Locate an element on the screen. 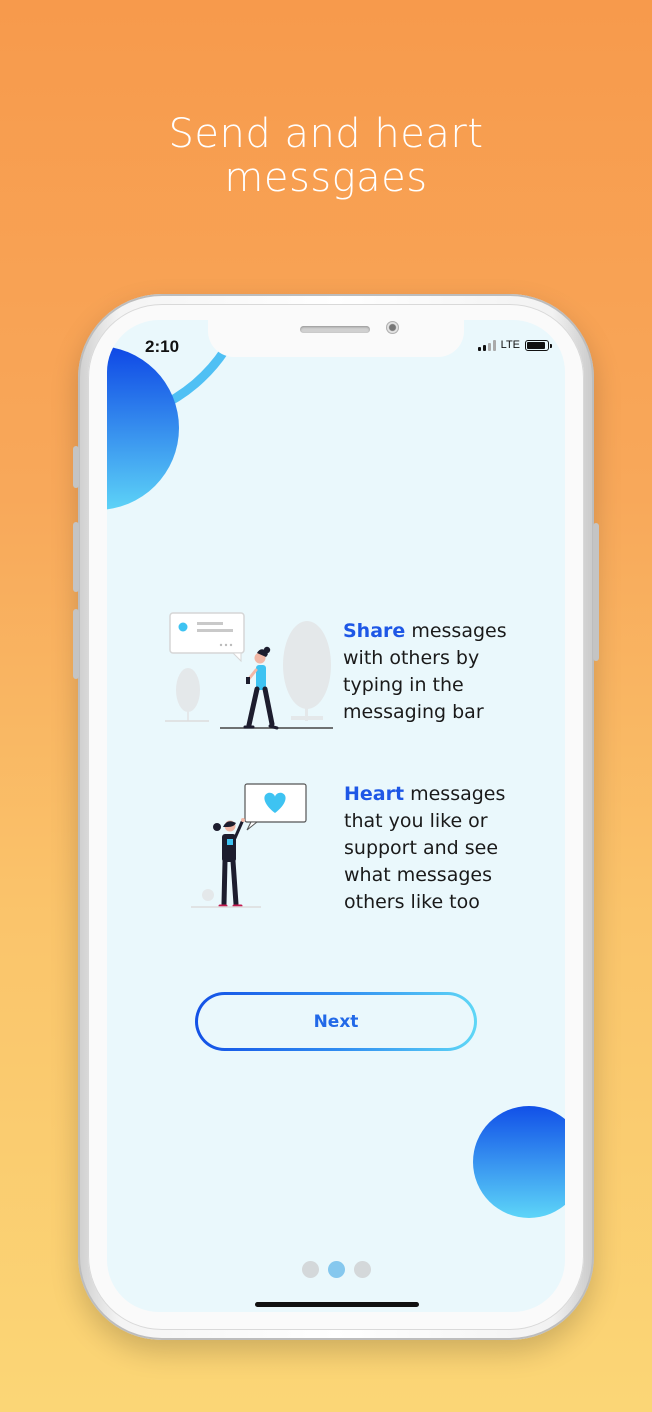 This screenshot has width=652, height=1412. phone-volume-down-button is located at coordinates (76, 644).